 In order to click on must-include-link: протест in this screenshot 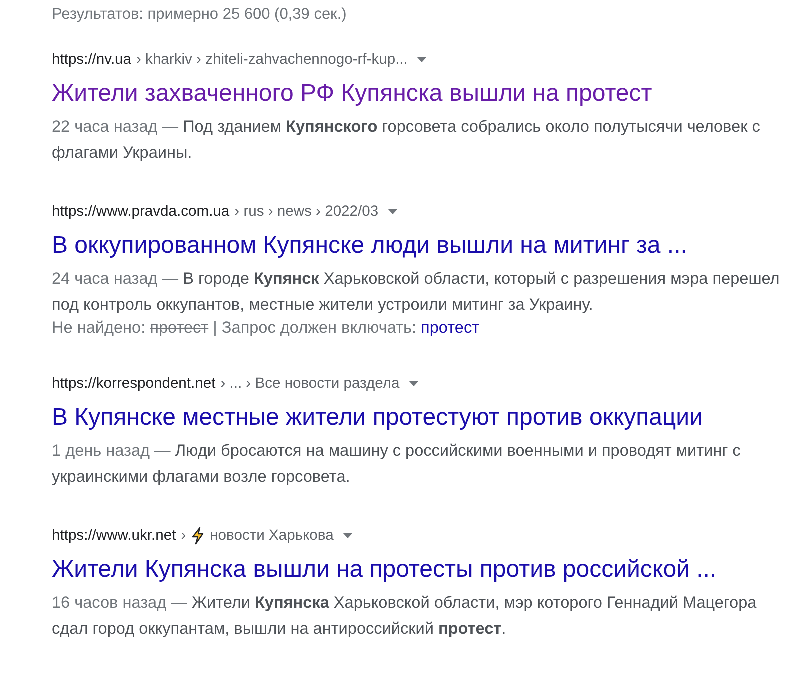, I will do `click(450, 328)`.